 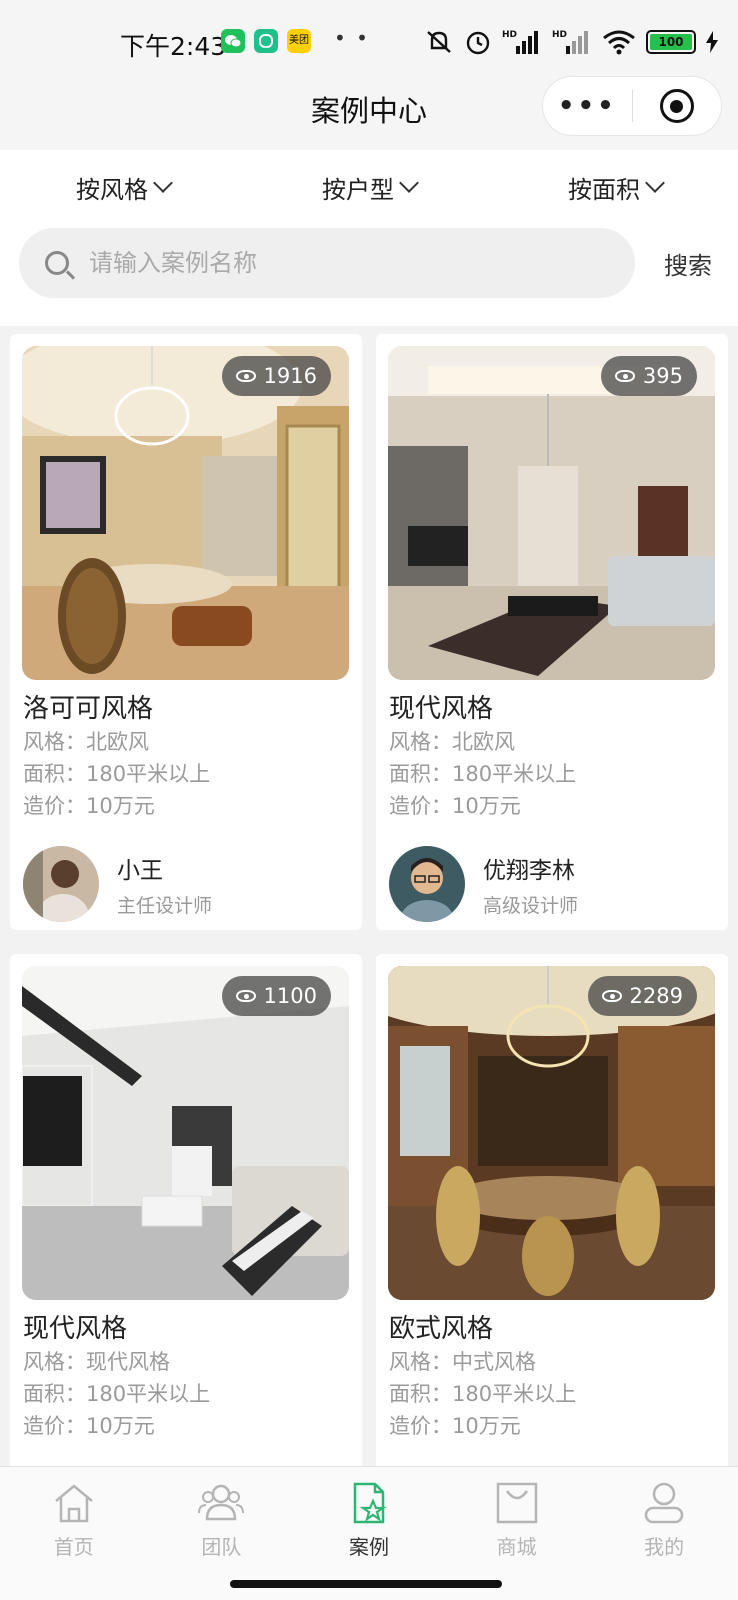 What do you see at coordinates (185, 1133) in the screenshot?
I see `case-photo: 1100` at bounding box center [185, 1133].